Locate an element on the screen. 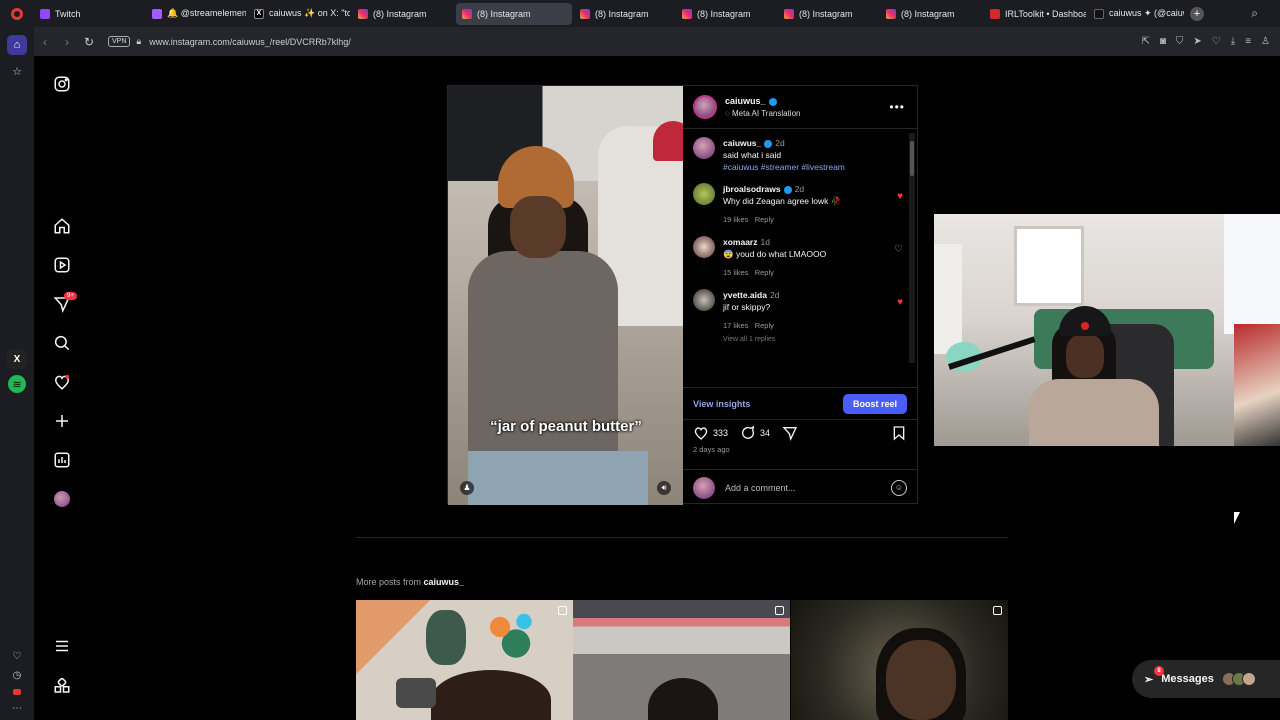 This screenshot has width=1280, height=720. tab-irltoolkit: IRLToolkit • Dashboard is located at coordinates (1035, 14).